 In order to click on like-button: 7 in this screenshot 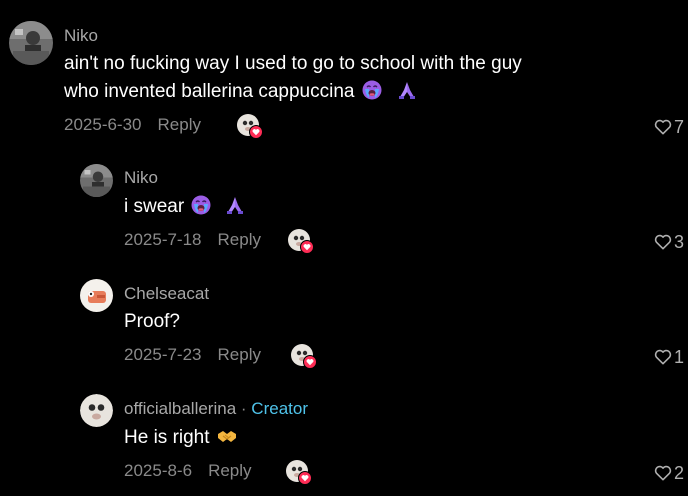, I will do `click(669, 127)`.